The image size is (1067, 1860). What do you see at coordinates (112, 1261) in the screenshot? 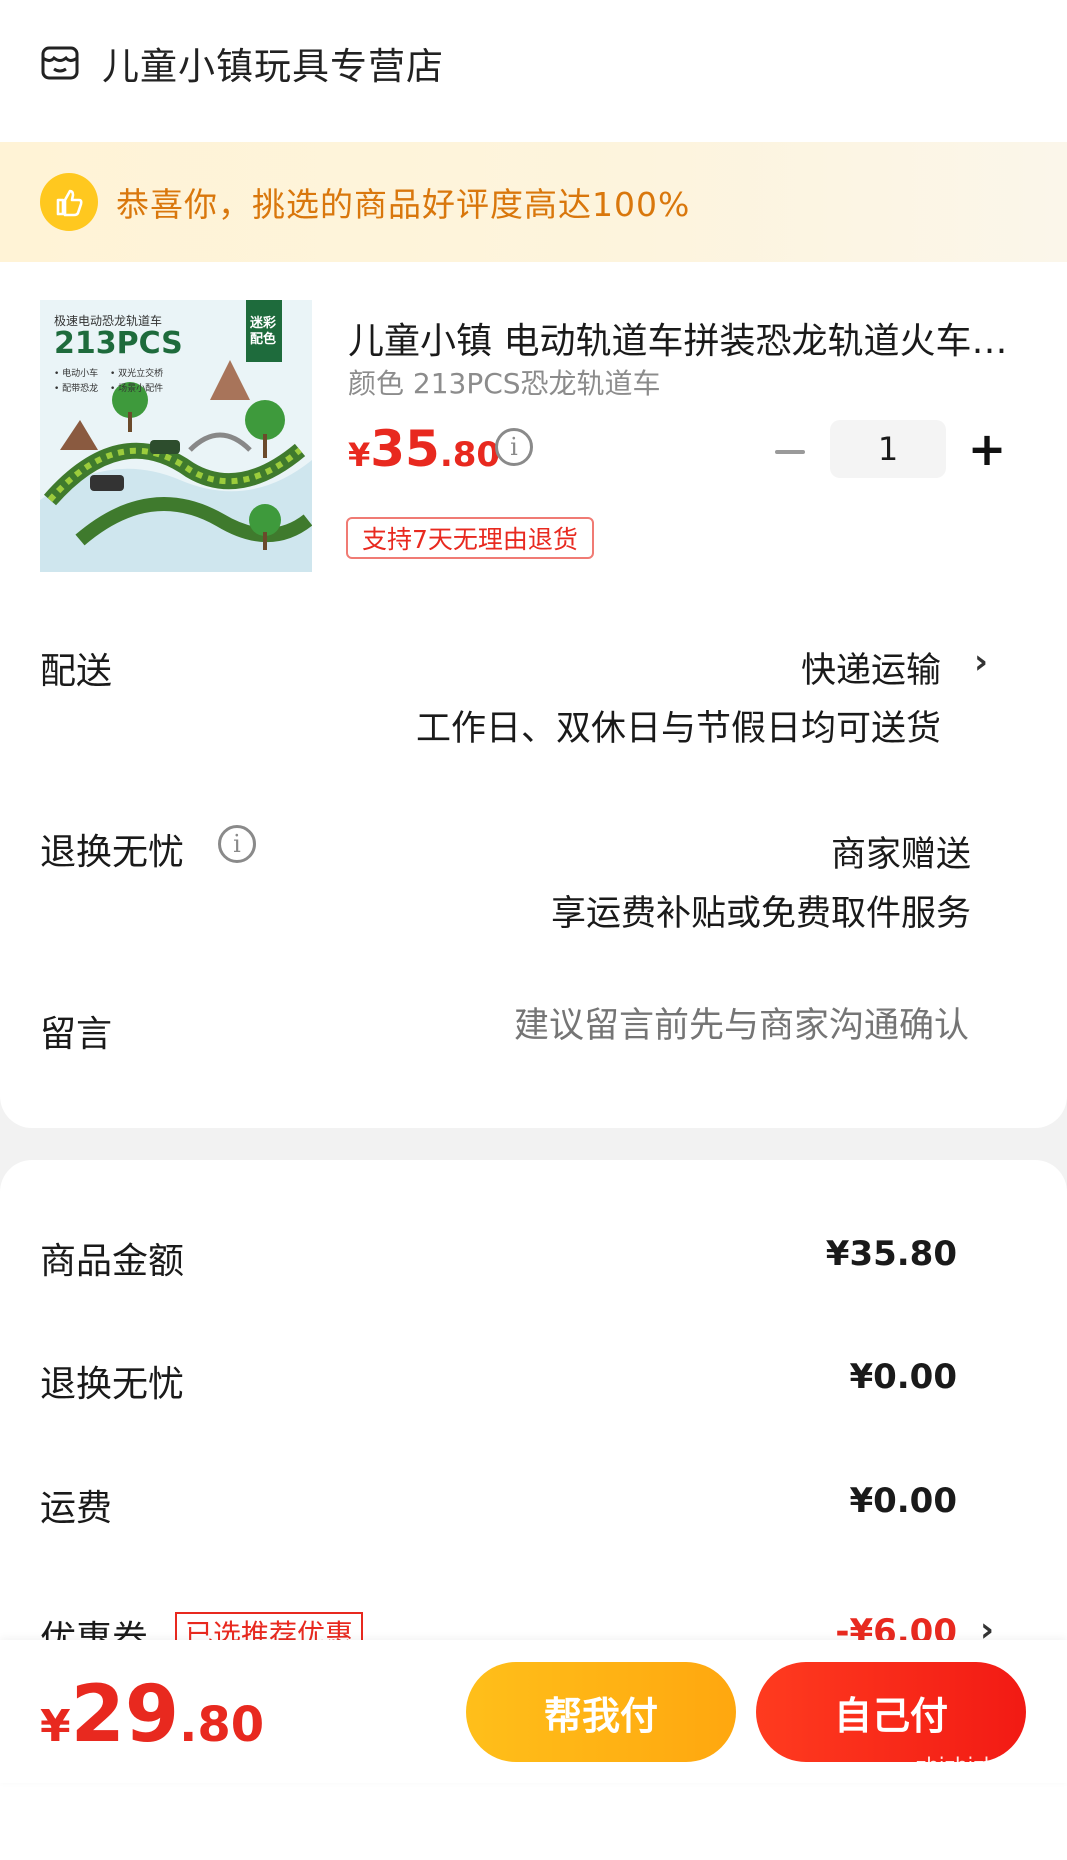
I see `goods-amount-label: 商品金额` at bounding box center [112, 1261].